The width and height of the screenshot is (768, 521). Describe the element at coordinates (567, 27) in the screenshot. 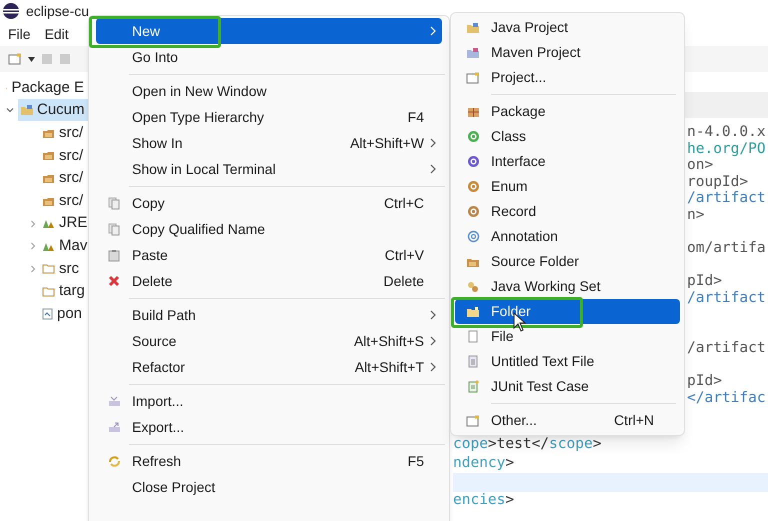

I see `menu-item: Java Project` at that location.